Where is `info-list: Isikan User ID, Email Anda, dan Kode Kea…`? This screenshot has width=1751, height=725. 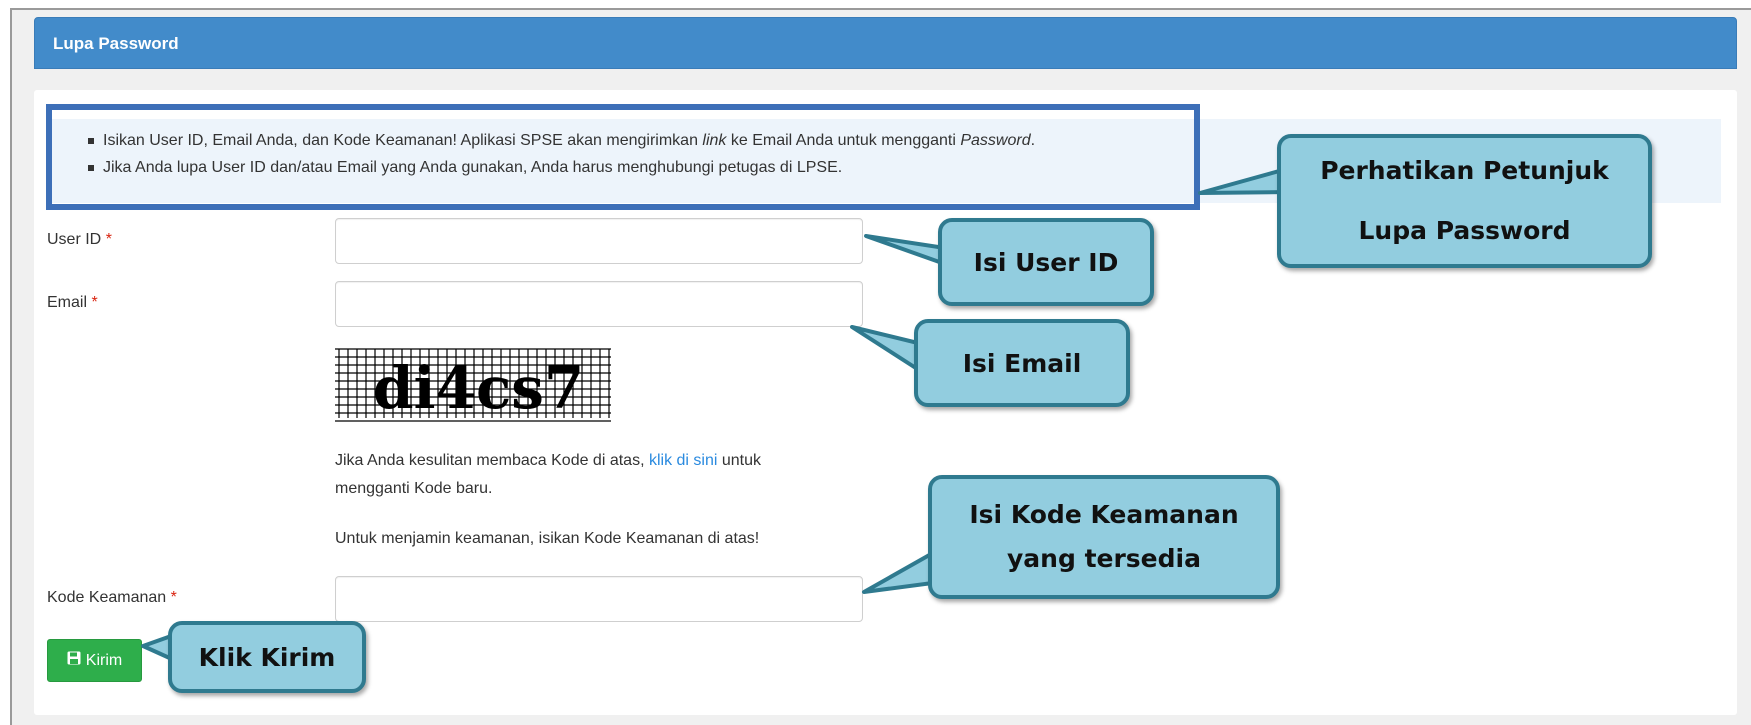 info-list: Isikan User ID, Email Anda, dan Kode Kea… is located at coordinates (561, 154).